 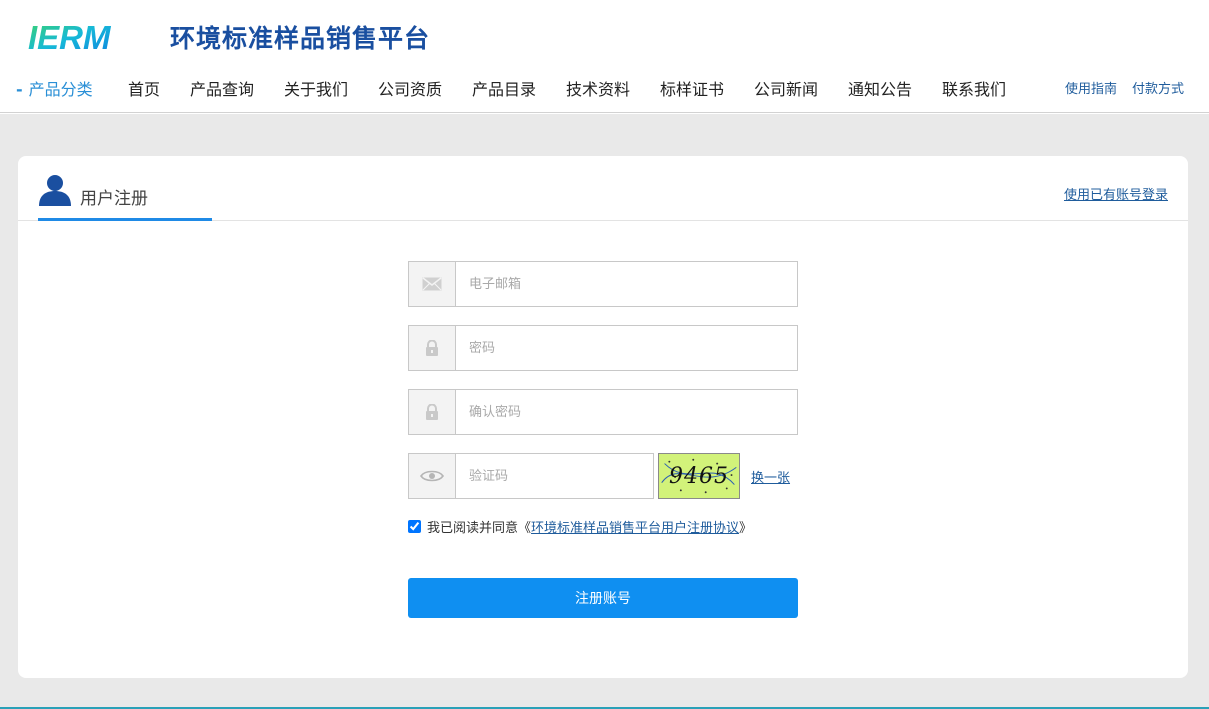 What do you see at coordinates (770, 476) in the screenshot?
I see `captcha-refresh-link: 换一张` at bounding box center [770, 476].